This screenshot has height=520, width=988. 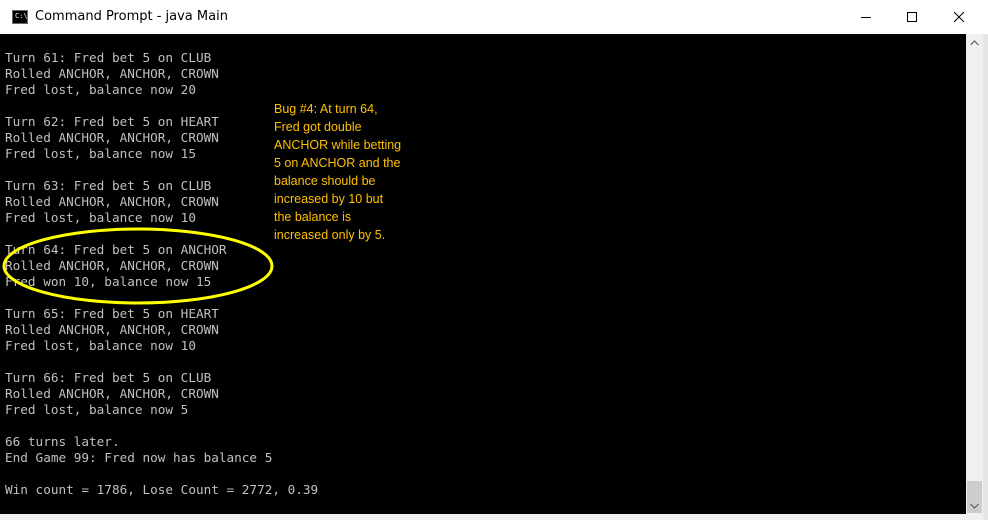 What do you see at coordinates (974, 274) in the screenshot?
I see `vertical-scrollbar` at bounding box center [974, 274].